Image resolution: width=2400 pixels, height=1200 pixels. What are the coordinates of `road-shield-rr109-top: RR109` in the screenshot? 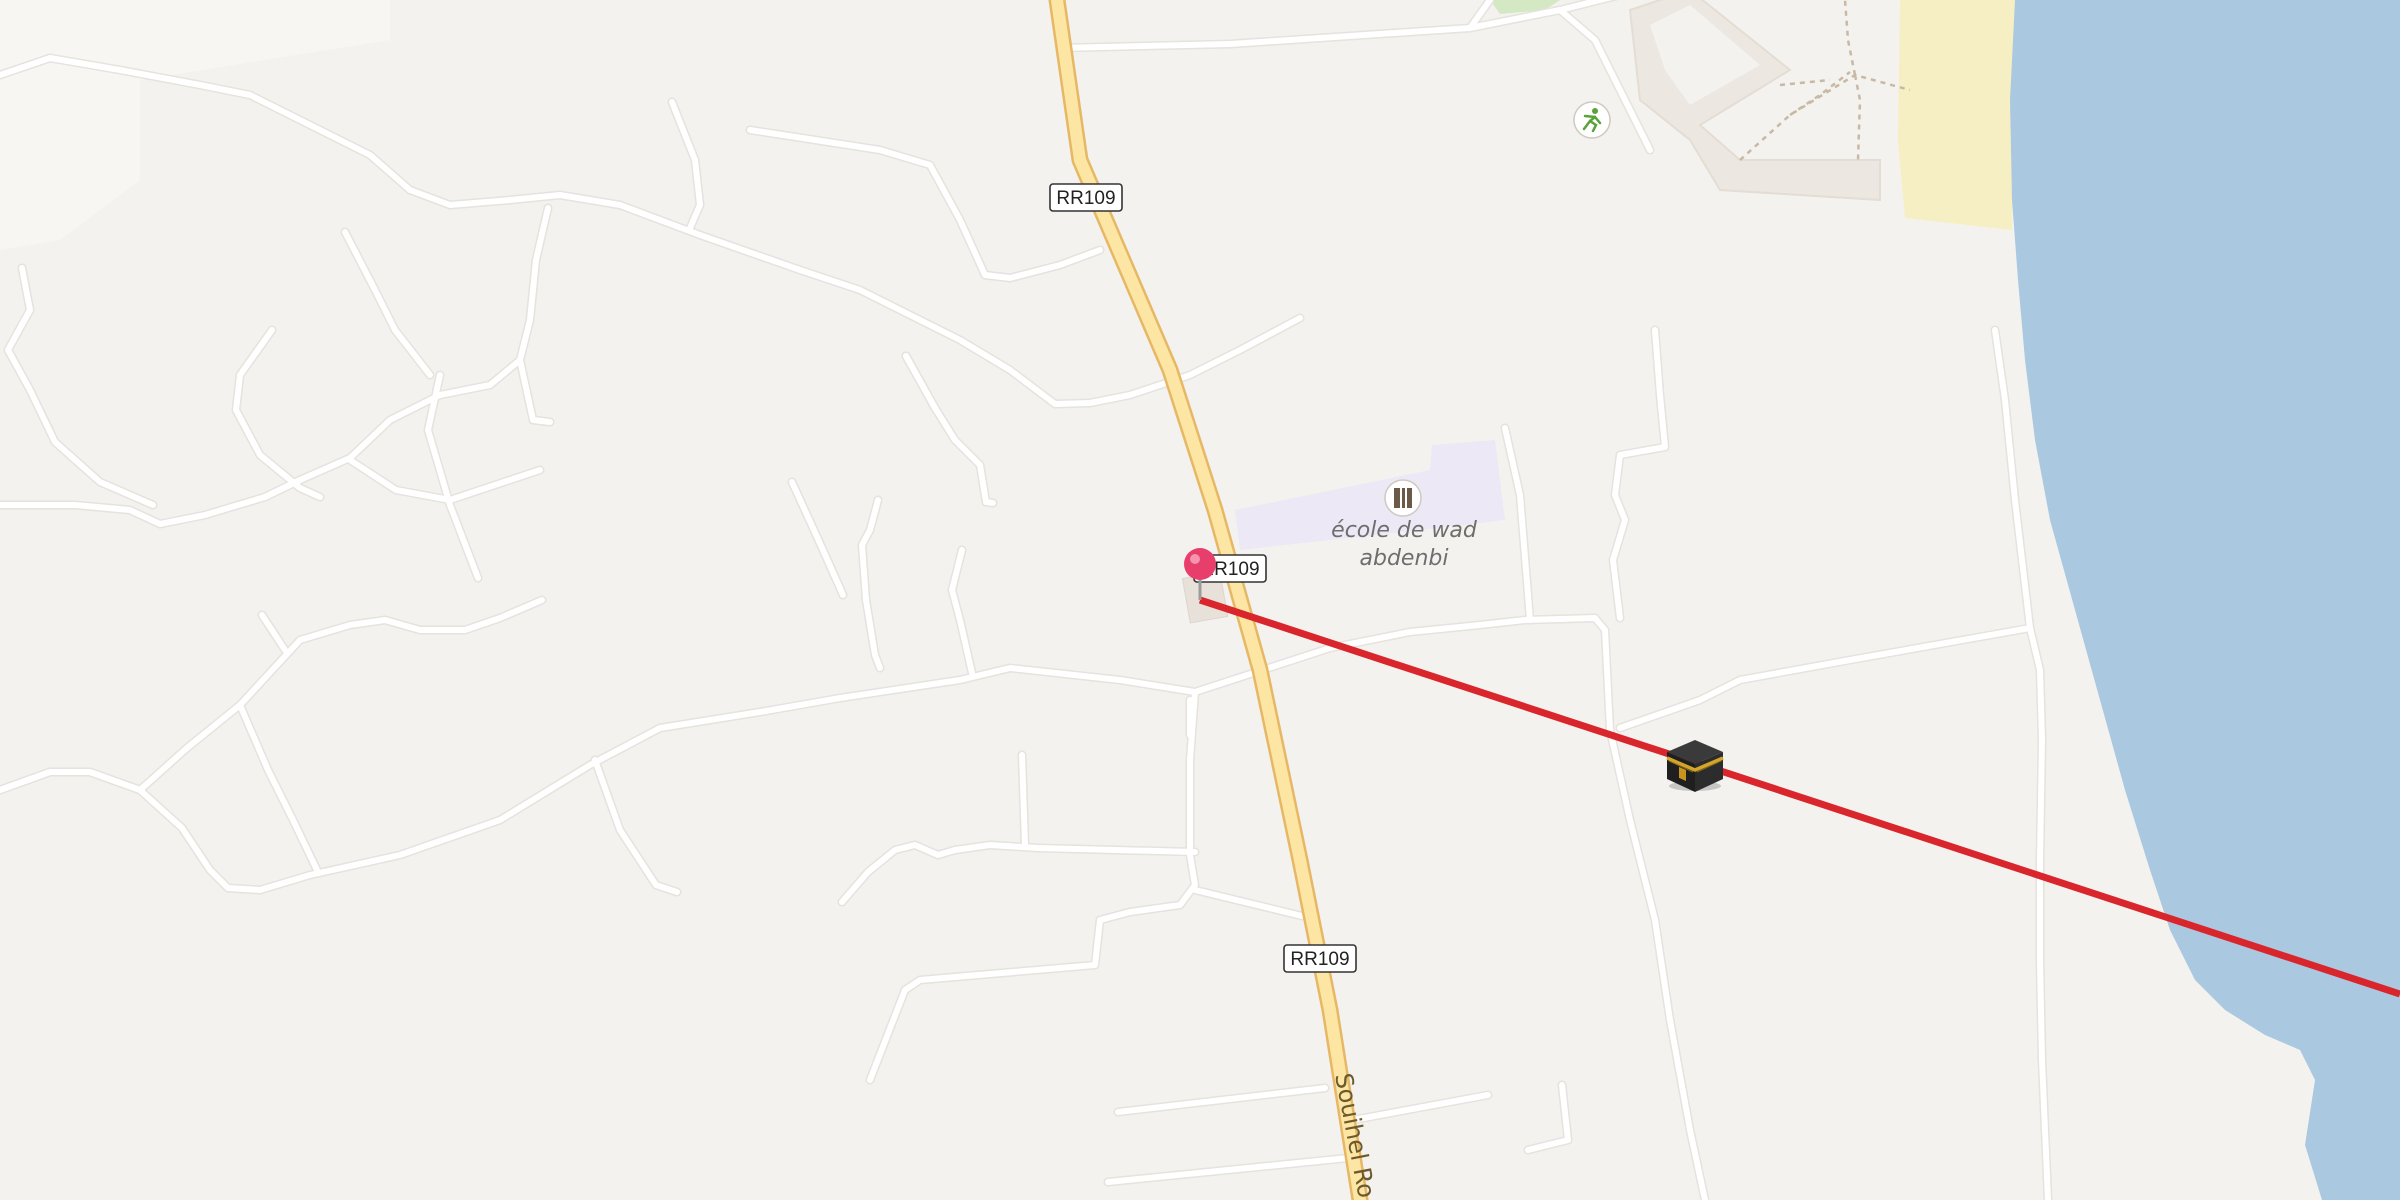 It's located at (1086, 197).